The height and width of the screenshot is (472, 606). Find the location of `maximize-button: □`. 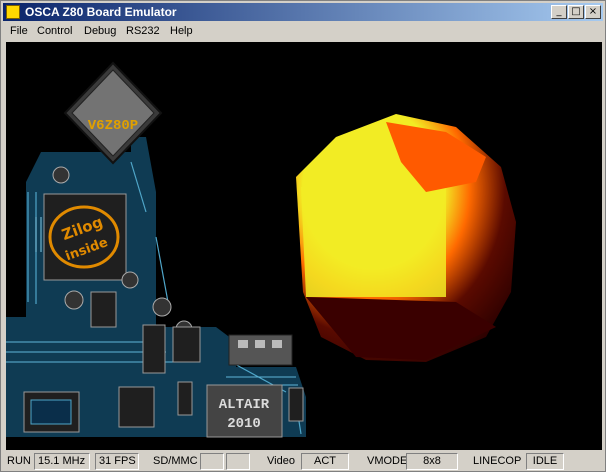

maximize-button: □ is located at coordinates (576, 12).